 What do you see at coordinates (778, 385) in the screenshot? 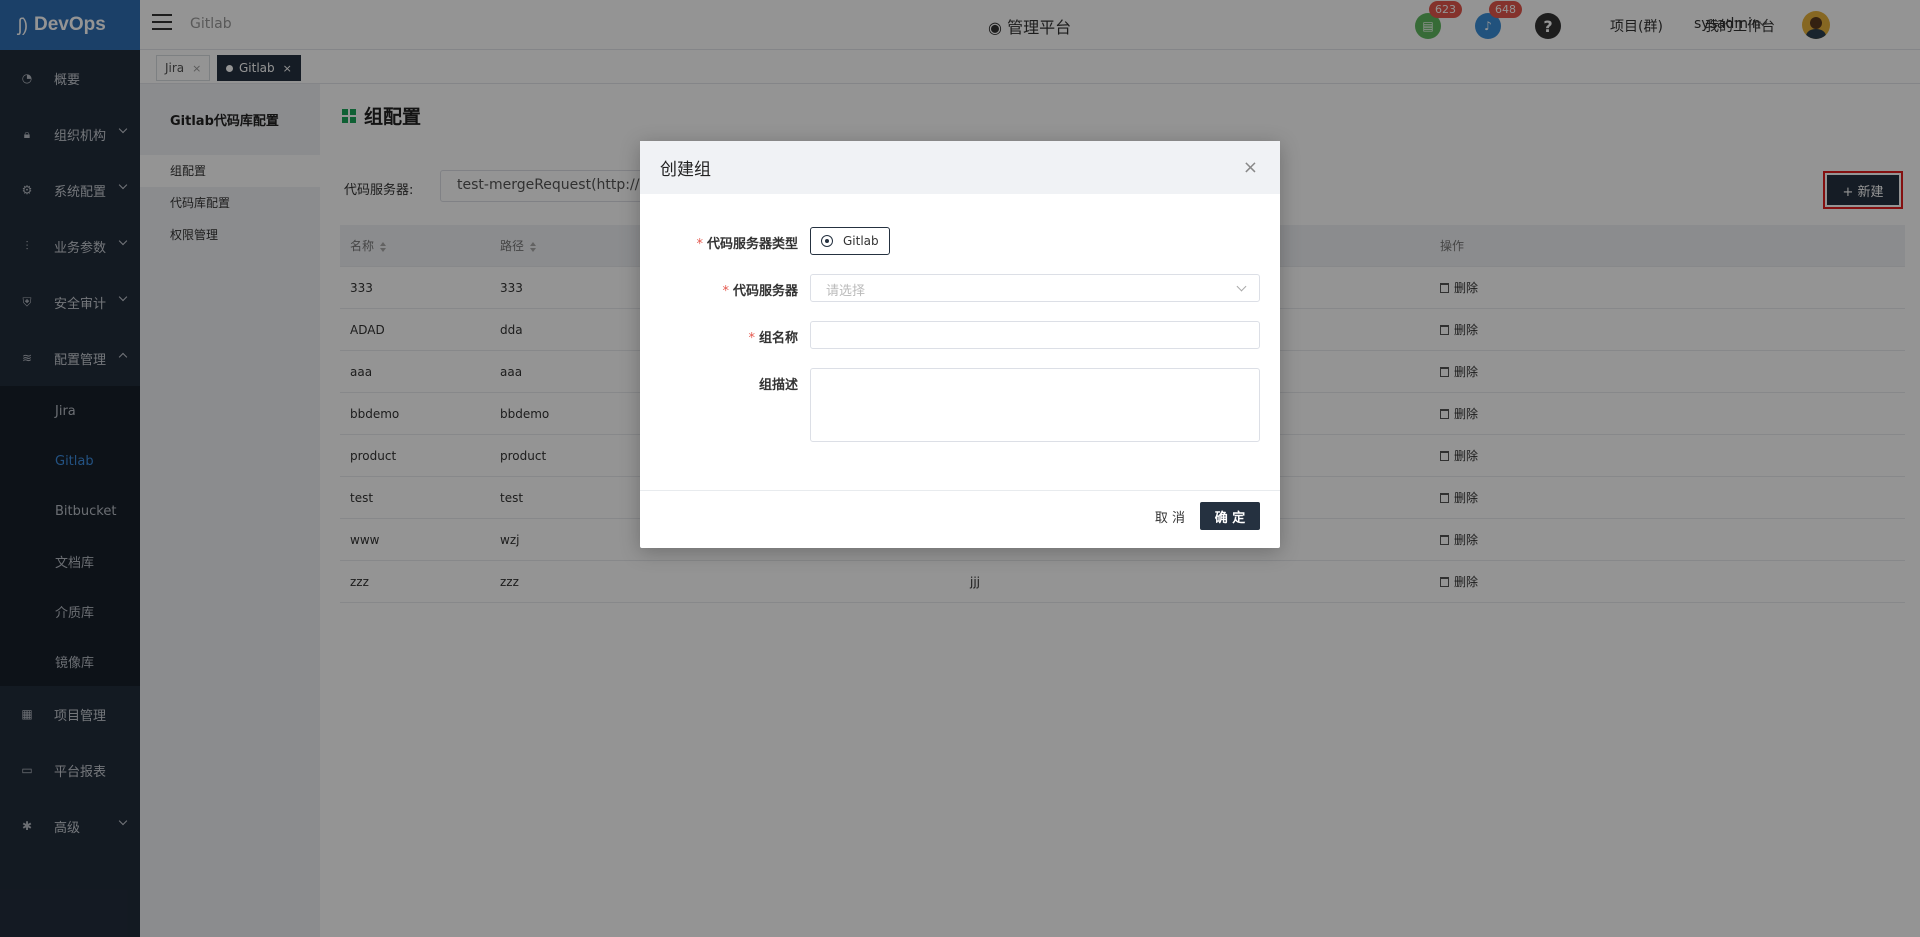
I see `group-desc-label: 组描述` at bounding box center [778, 385].